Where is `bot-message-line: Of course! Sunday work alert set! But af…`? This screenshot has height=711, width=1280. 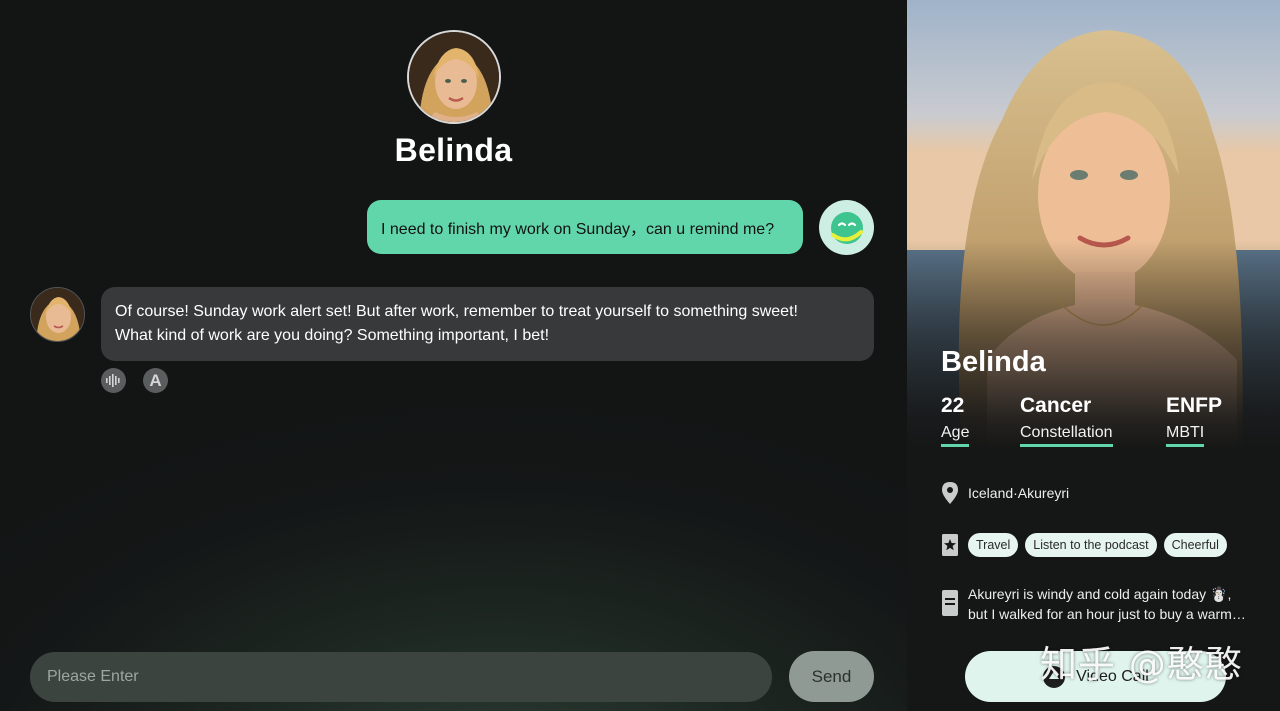
bot-message-line: Of course! Sunday work alert set! But af… is located at coordinates (456, 311).